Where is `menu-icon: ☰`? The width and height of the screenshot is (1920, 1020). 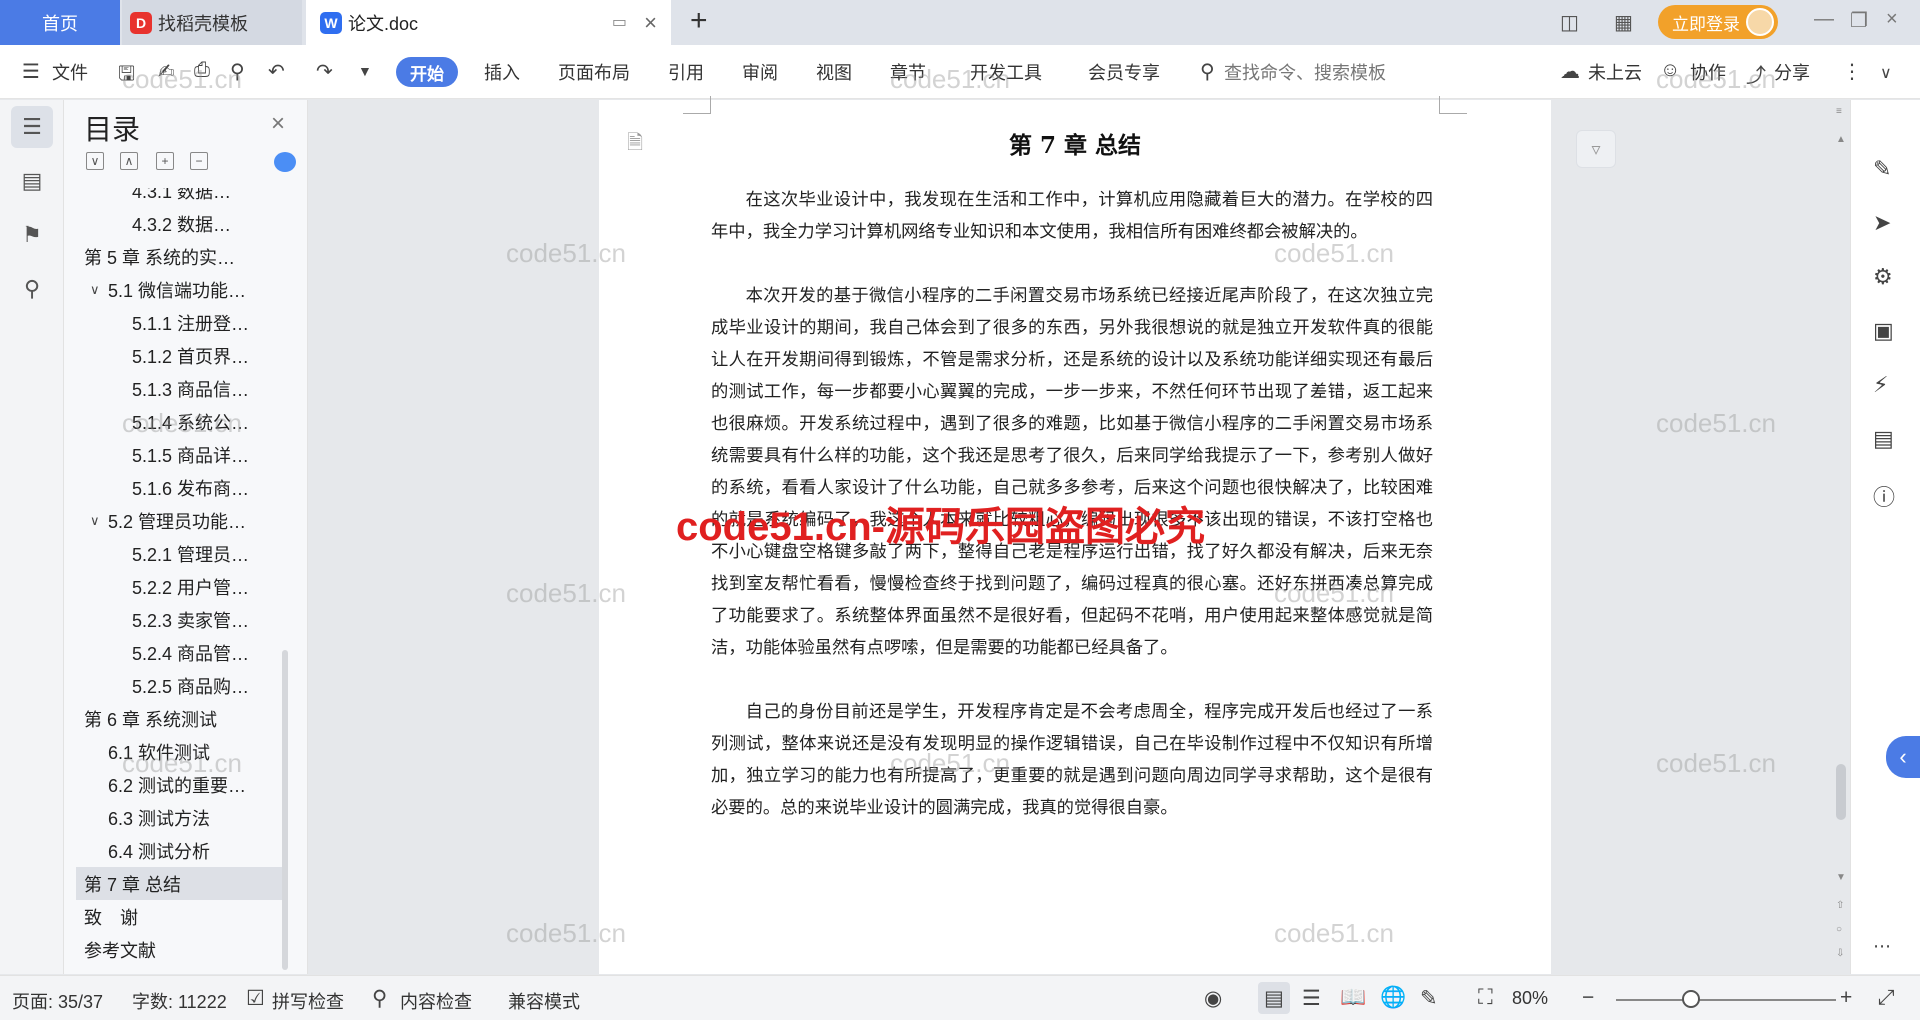
menu-icon: ☰ is located at coordinates (31, 71).